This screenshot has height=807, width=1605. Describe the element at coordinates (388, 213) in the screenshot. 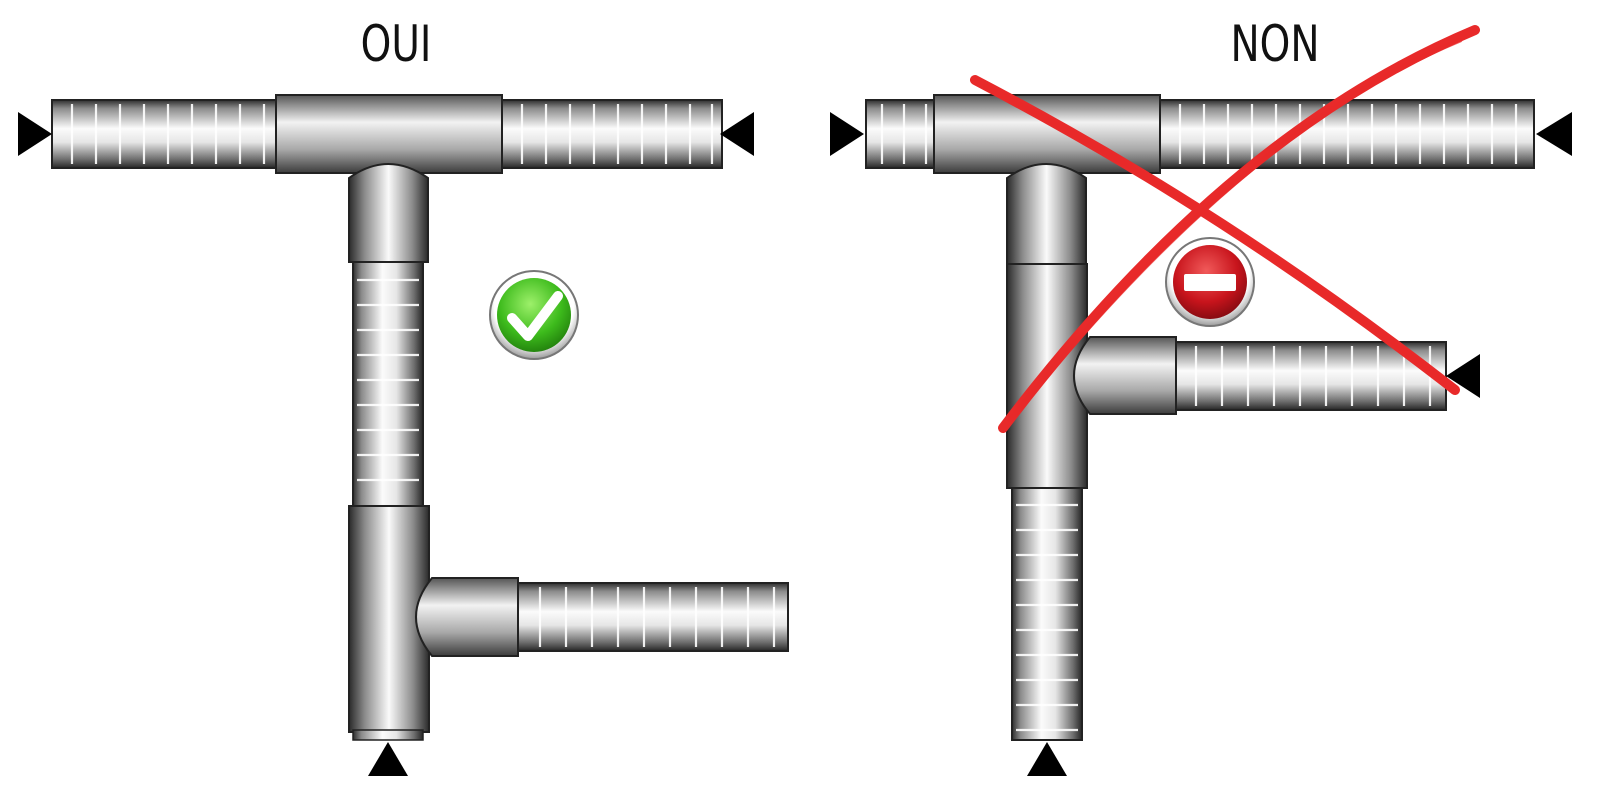

I see `tee-branch-top-left` at that location.